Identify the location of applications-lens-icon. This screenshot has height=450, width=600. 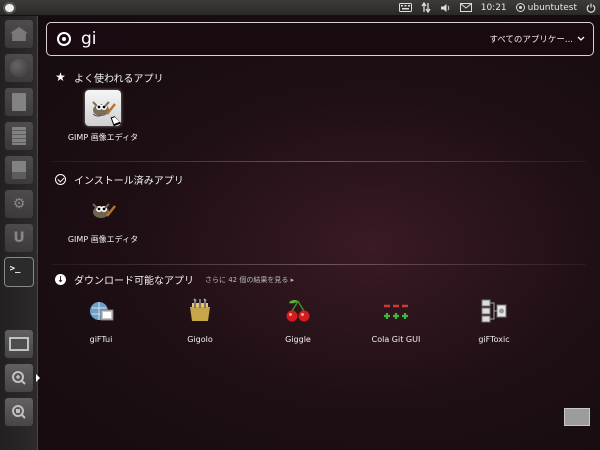
(19, 378).